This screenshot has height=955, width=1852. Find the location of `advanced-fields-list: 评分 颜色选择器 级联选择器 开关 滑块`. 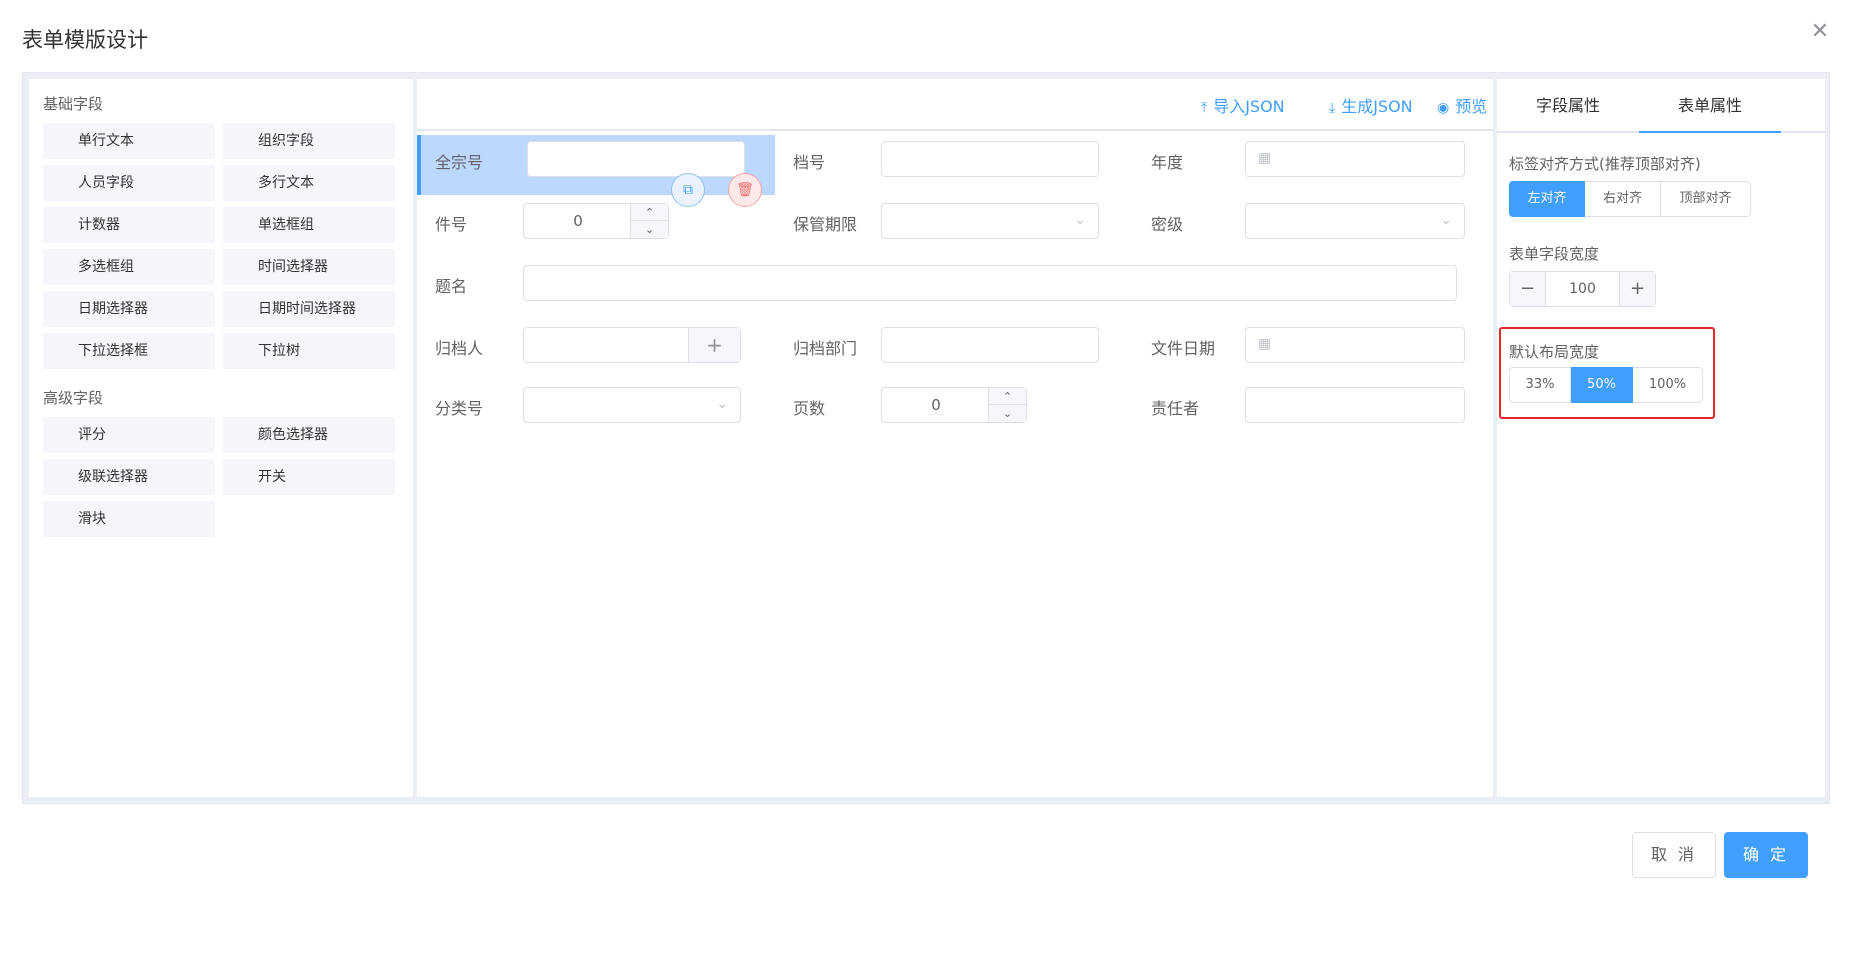

advanced-fields-list: 评分 颜色选择器 级联选择器 开关 滑块 is located at coordinates (221, 477).